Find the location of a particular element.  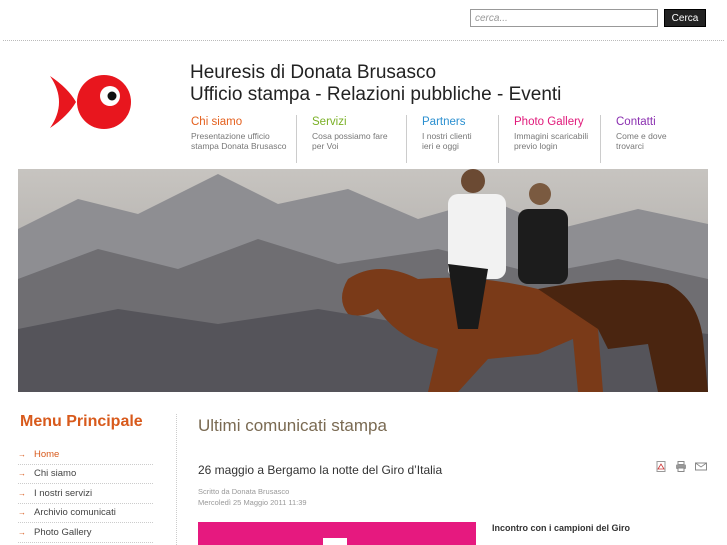

sidebar-item-label: I nostri servizi is located at coordinates (63, 493).